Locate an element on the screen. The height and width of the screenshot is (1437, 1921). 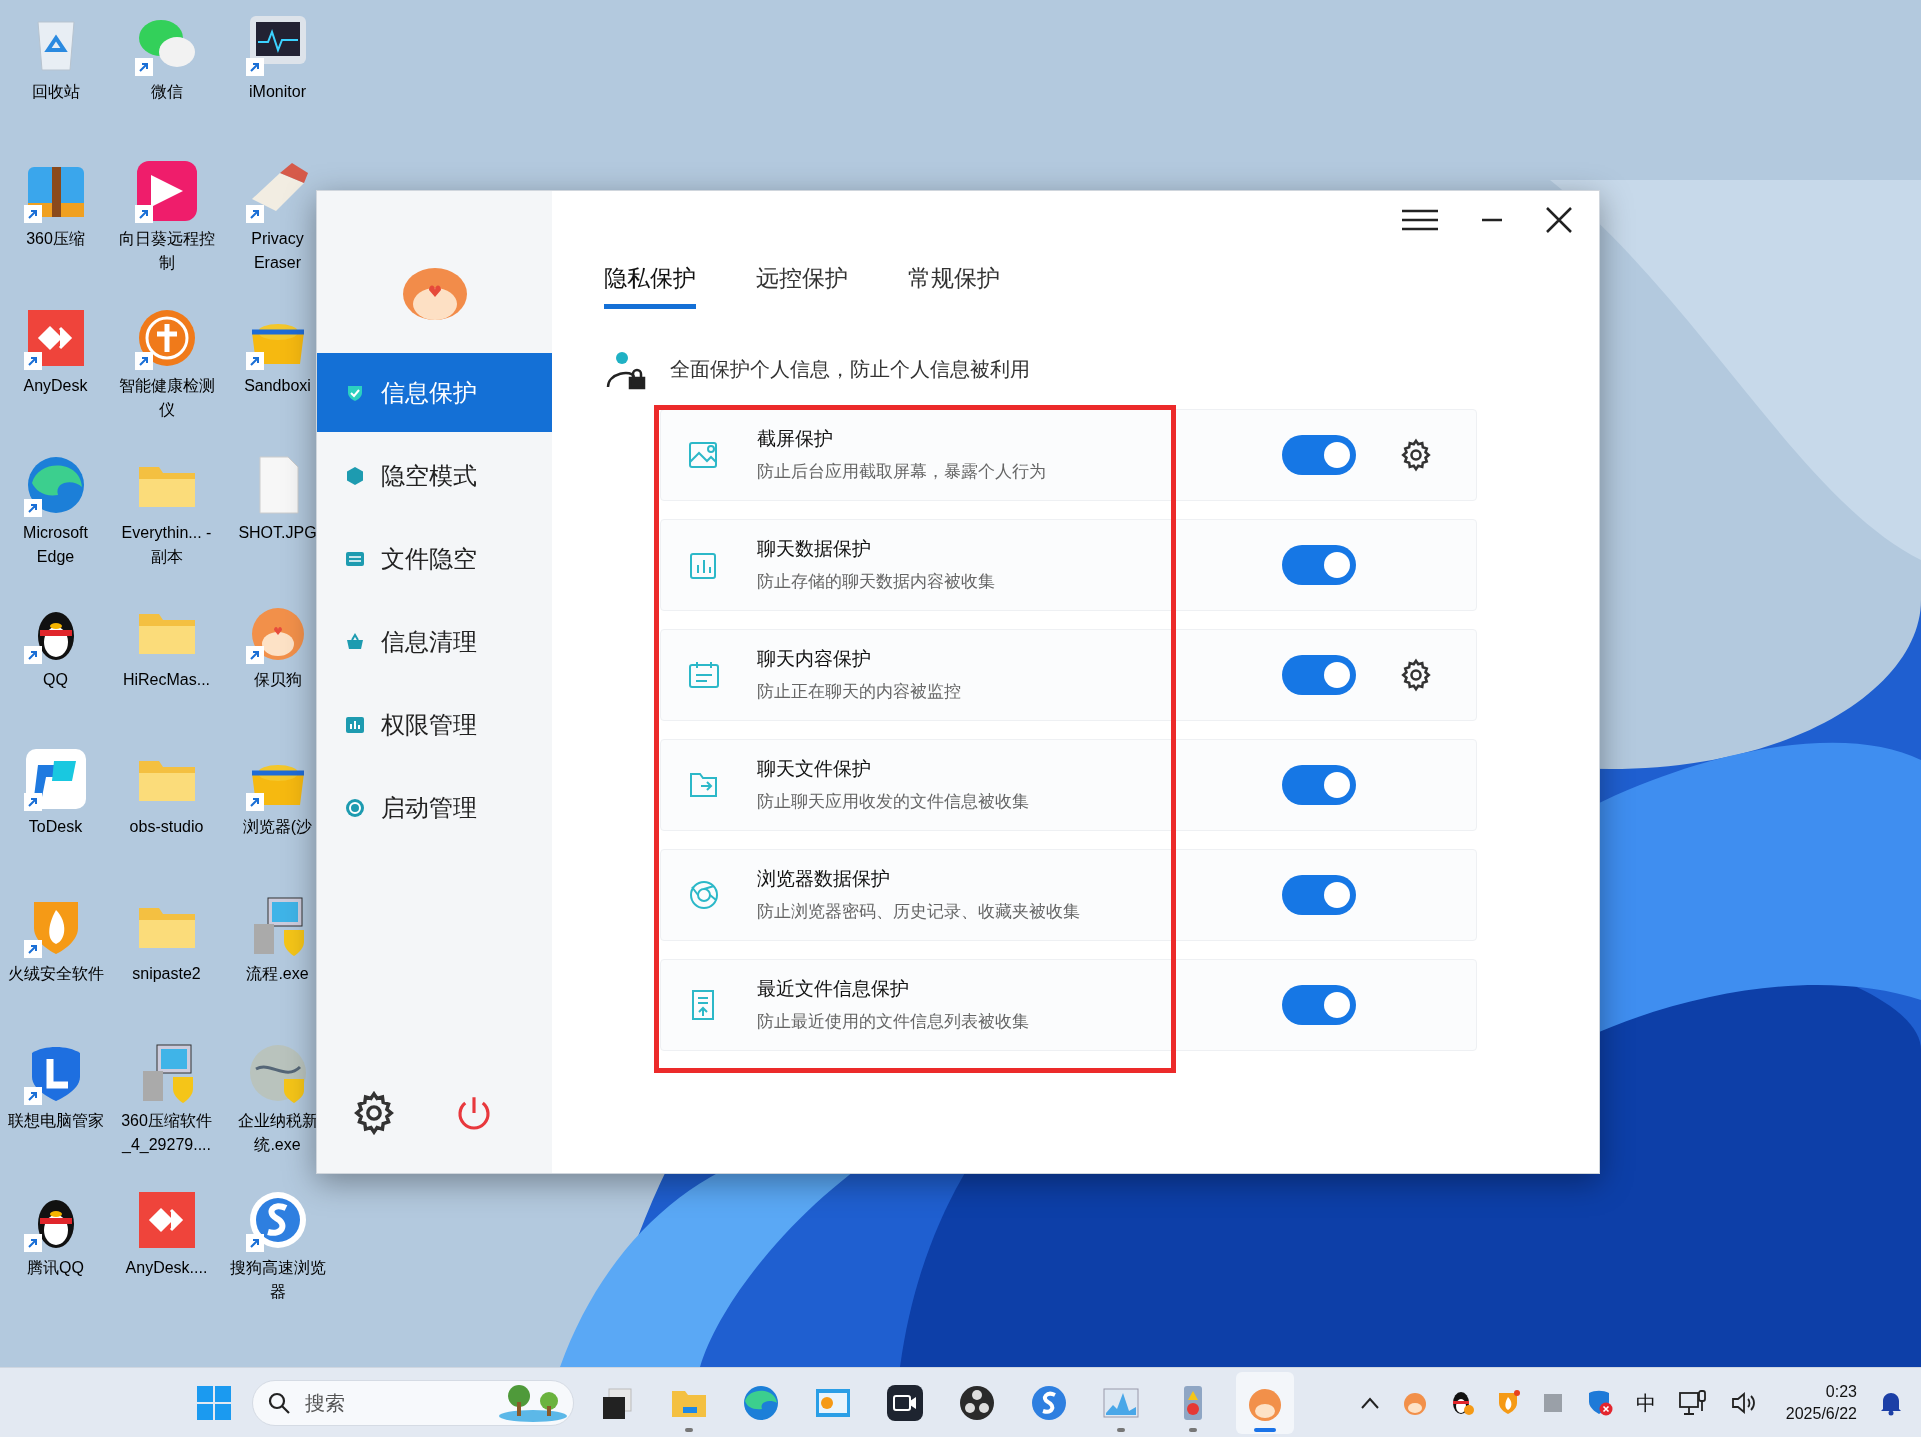
desktop-icon-label: 360压缩 is located at coordinates (55, 239).